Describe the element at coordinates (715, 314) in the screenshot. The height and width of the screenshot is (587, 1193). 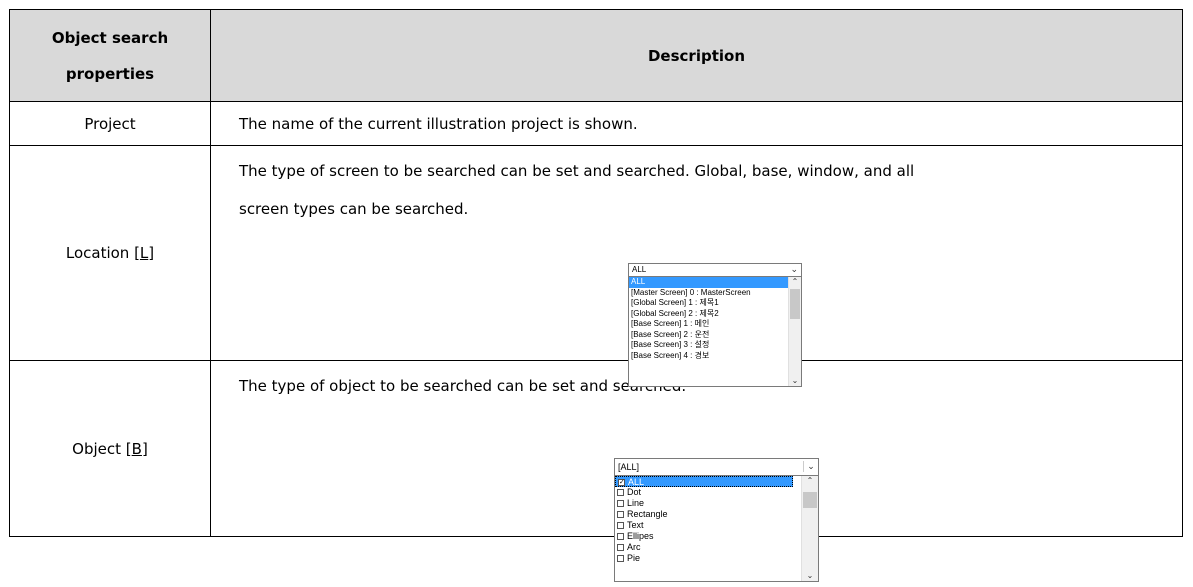
I see `list-item: [Global Screen] 2 : 제목2` at that location.